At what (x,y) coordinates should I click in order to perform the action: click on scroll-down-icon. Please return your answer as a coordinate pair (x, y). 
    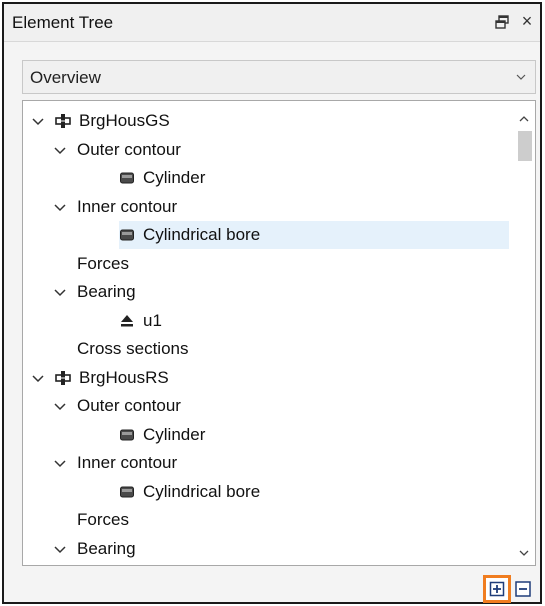
    Looking at the image, I should click on (524, 553).